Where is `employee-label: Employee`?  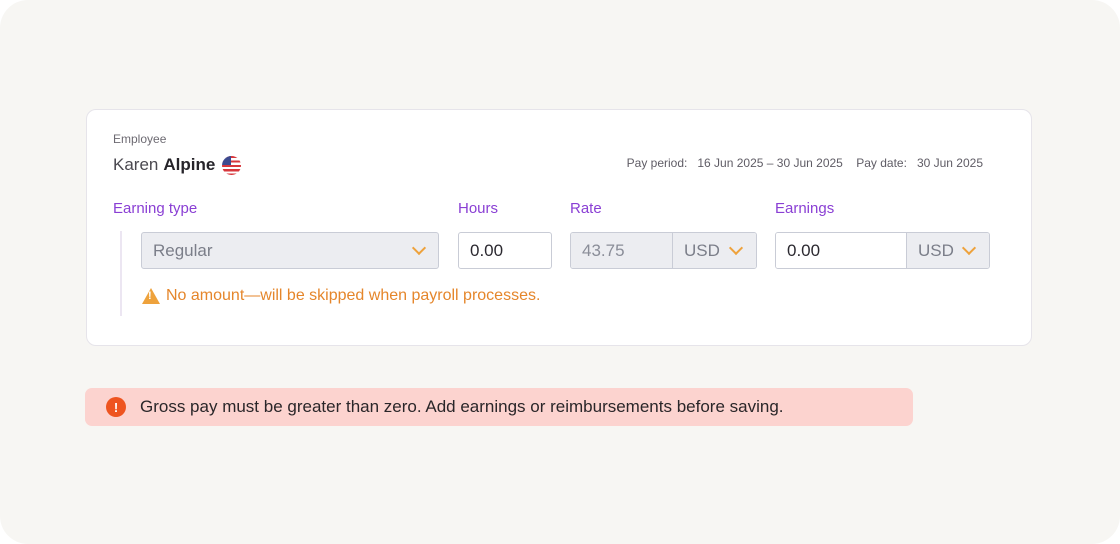 employee-label: Employee is located at coordinates (140, 139).